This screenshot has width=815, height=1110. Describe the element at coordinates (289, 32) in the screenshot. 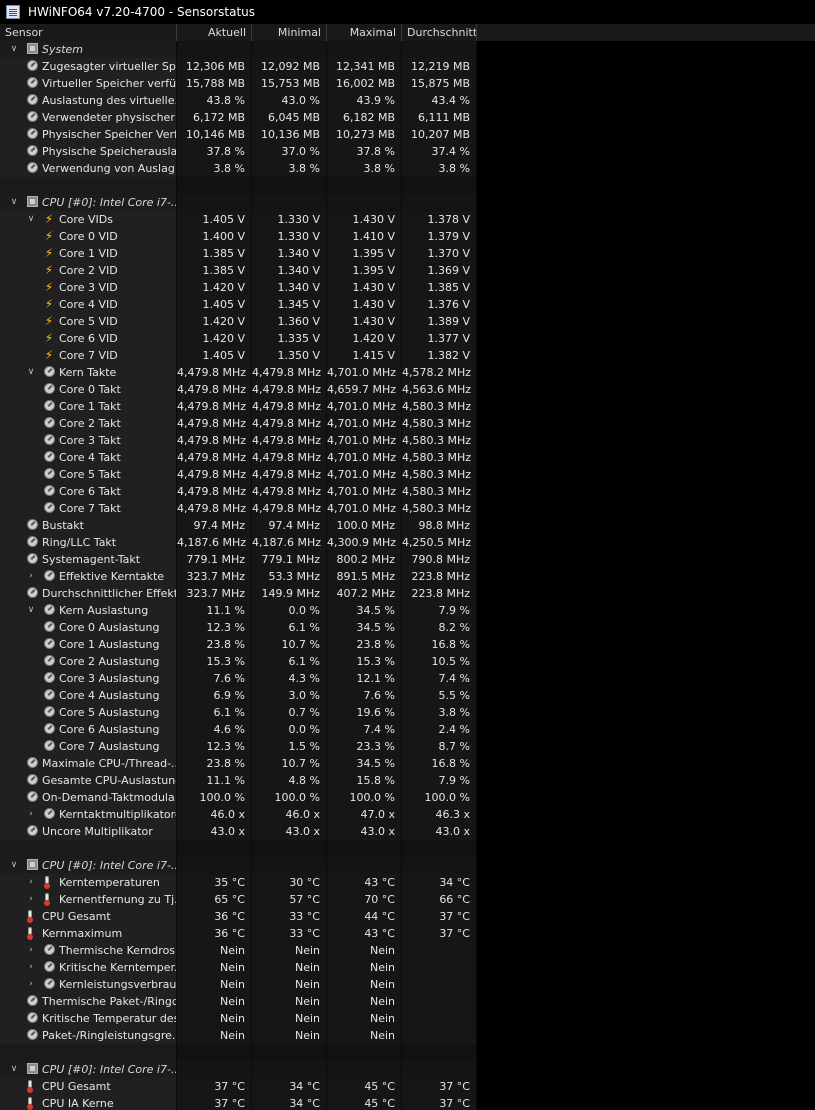

I see `column-header-minimal: Minimal` at that location.